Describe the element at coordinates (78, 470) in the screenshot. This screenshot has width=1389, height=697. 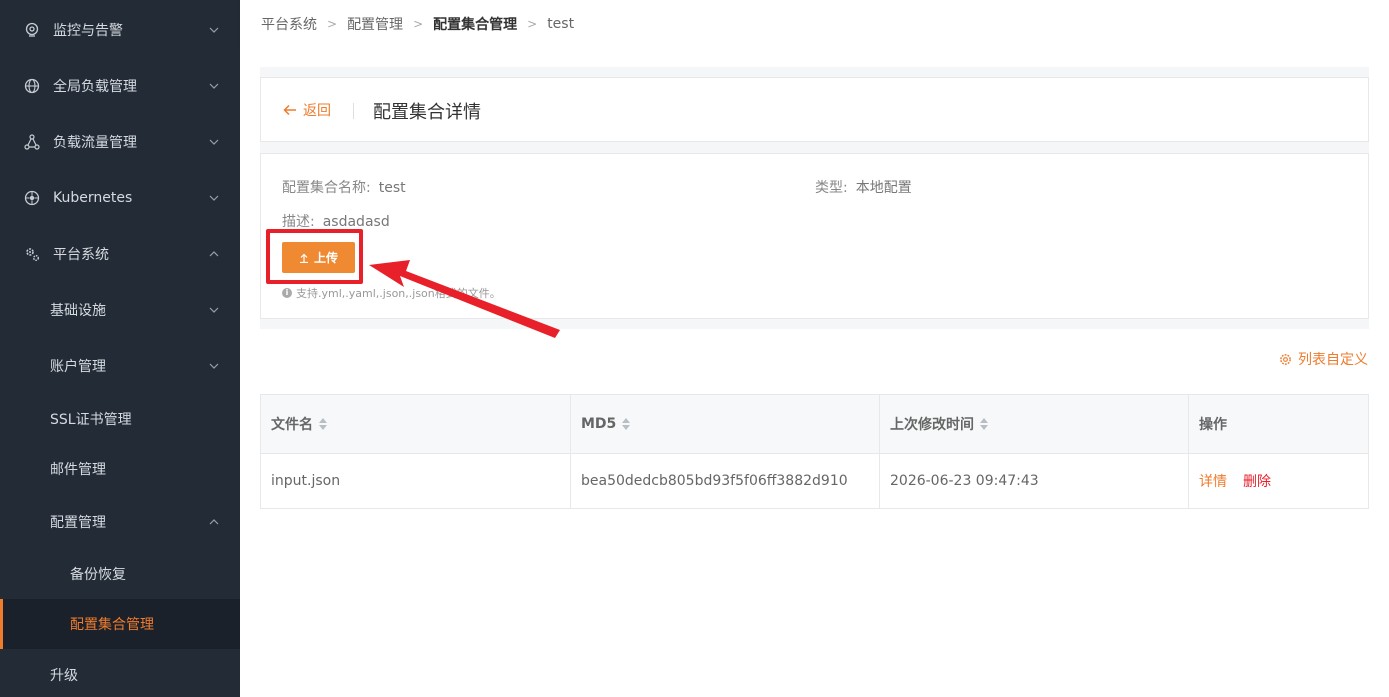
I see `sidebar-item-label: 邮件管理` at that location.